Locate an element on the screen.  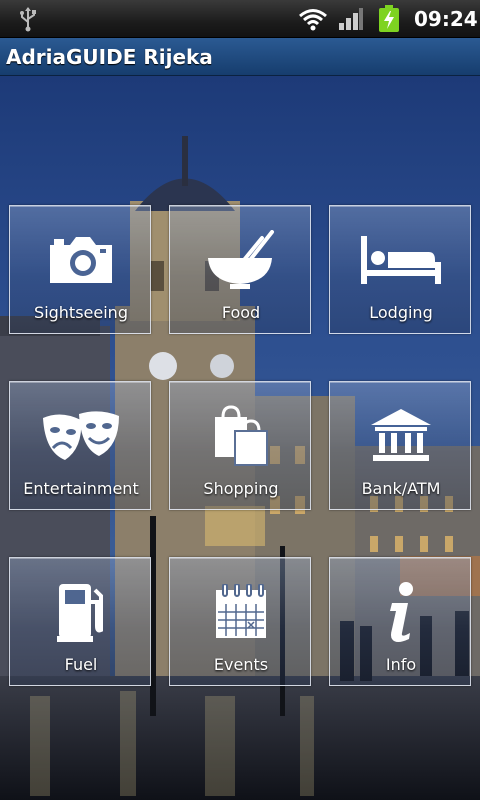
battery-charging-icon is located at coordinates (389, 18).